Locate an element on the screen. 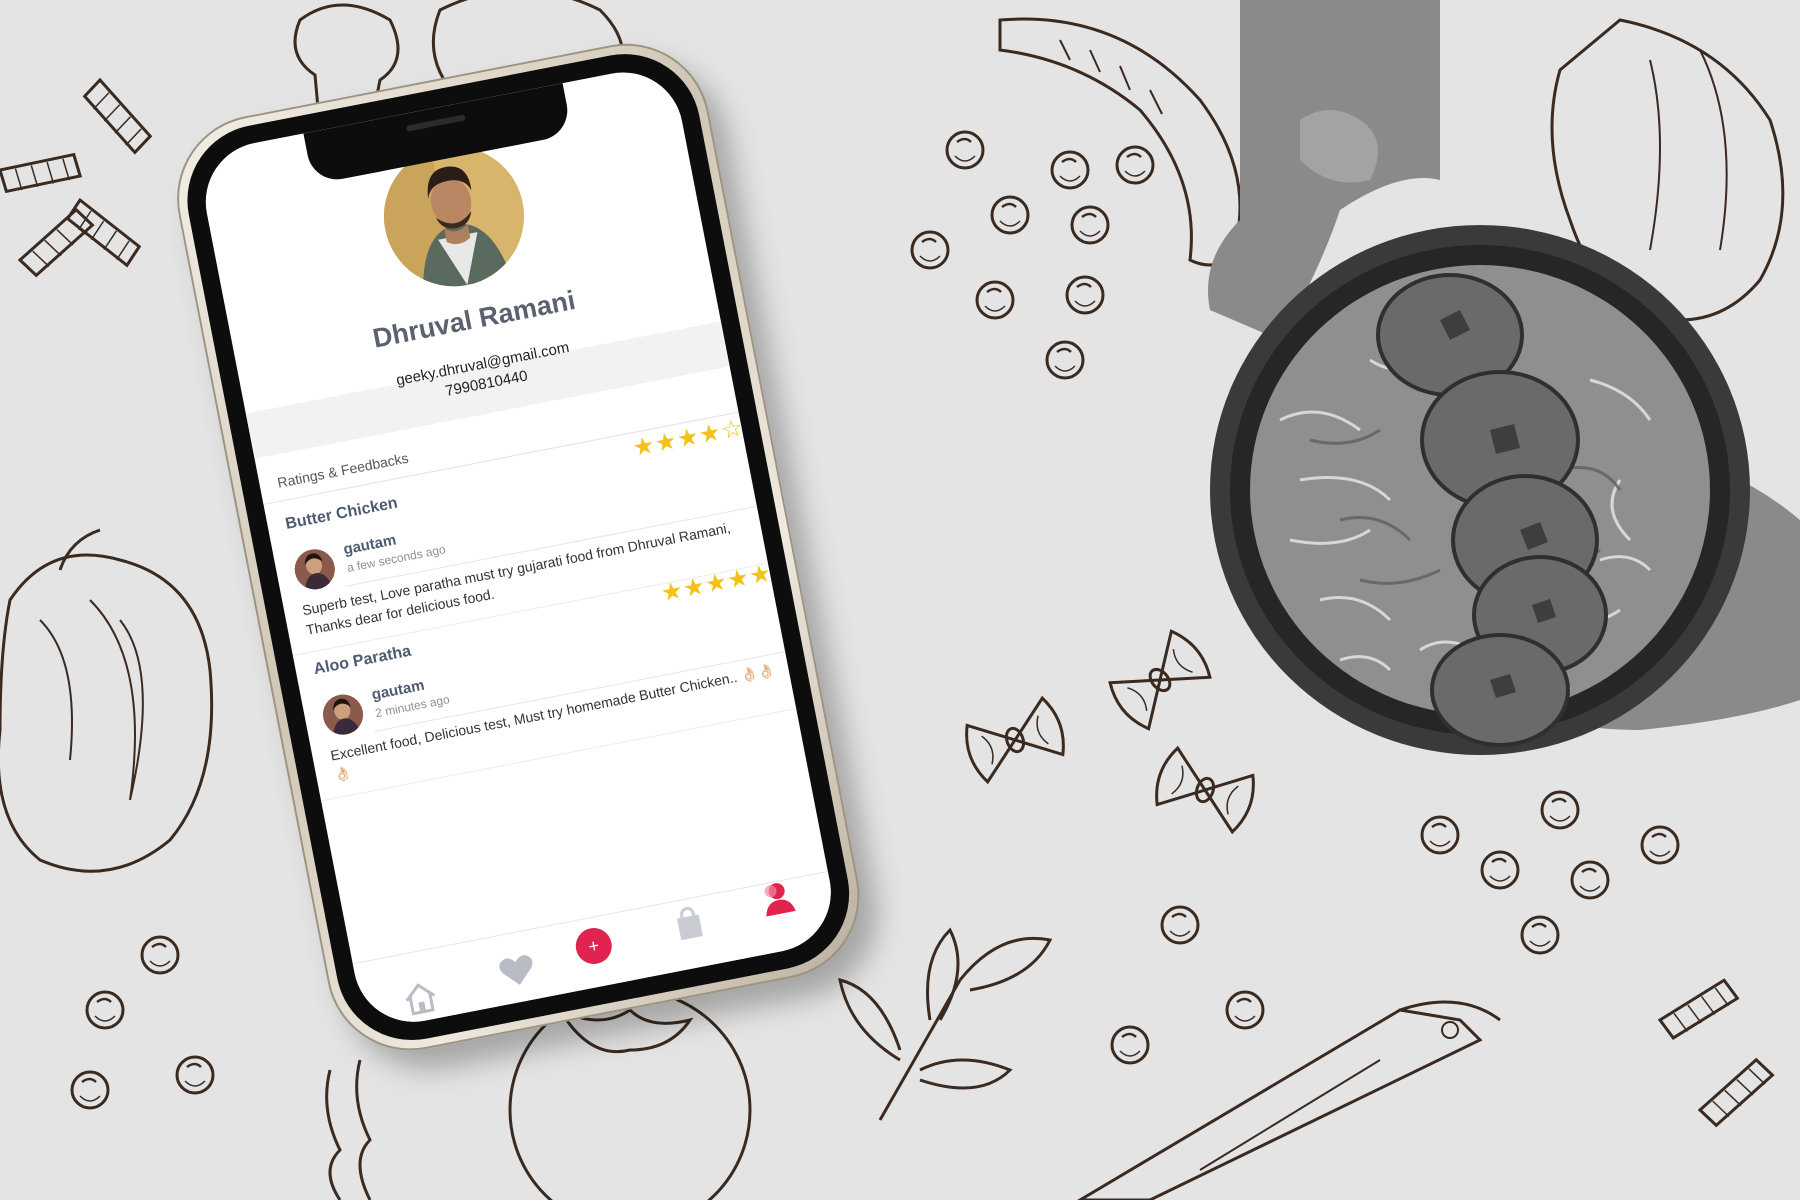 This screenshot has height=1200, width=1800. bag-icon is located at coordinates (689, 923).